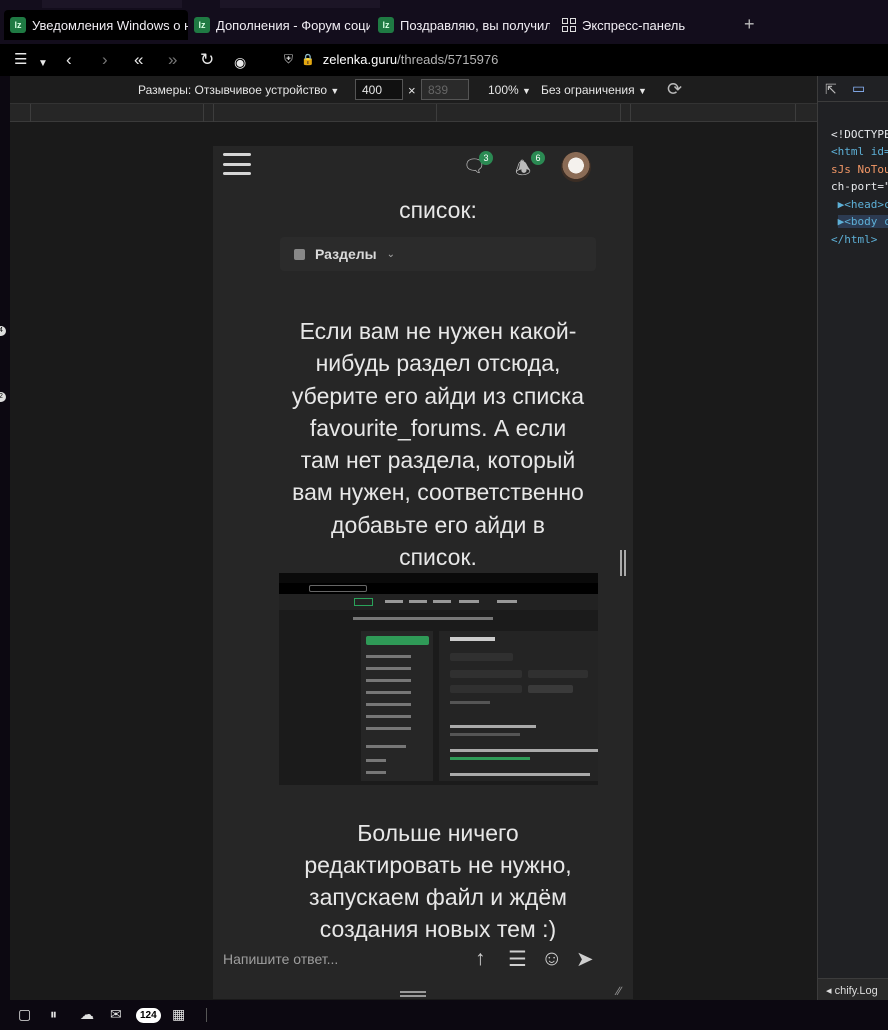 Image resolution: width=888 pixels, height=1030 pixels. I want to click on tab-congrats: lz Поздравляю, вы получили, so click(461, 25).